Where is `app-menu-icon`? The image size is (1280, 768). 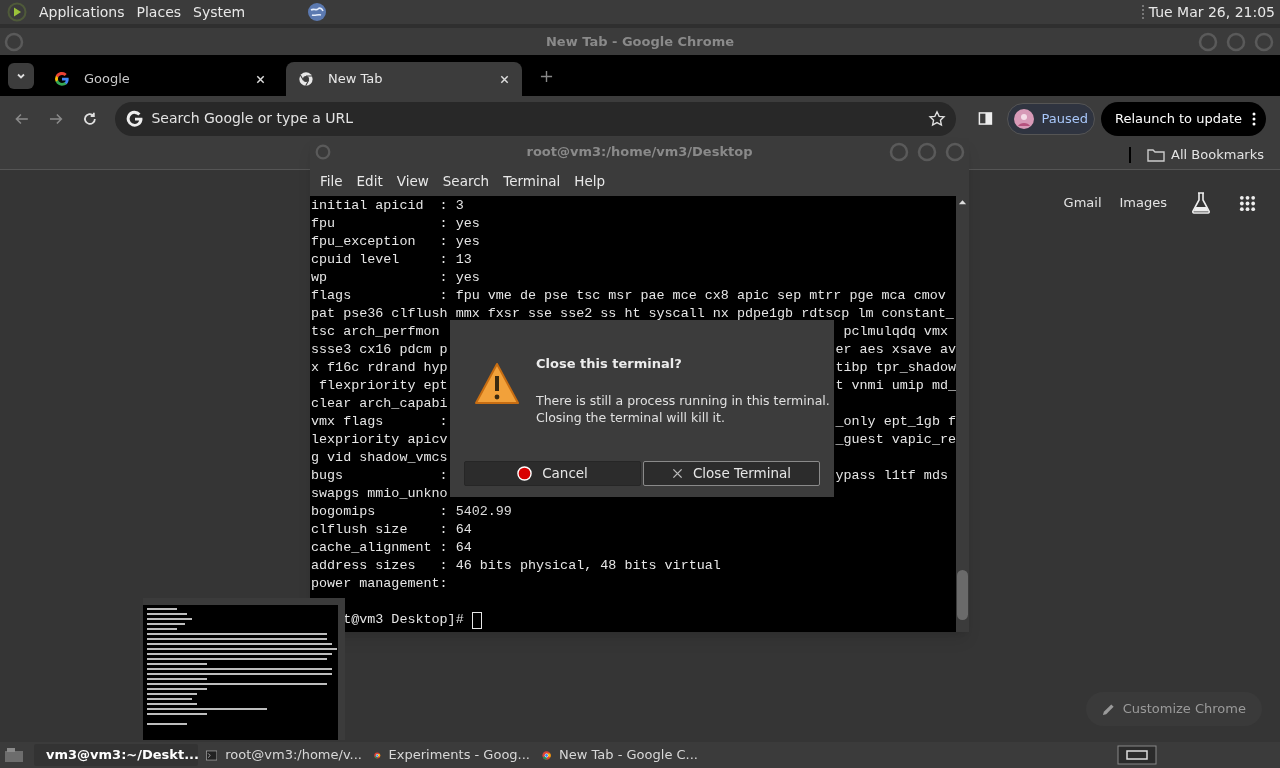 app-menu-icon is located at coordinates (17, 12).